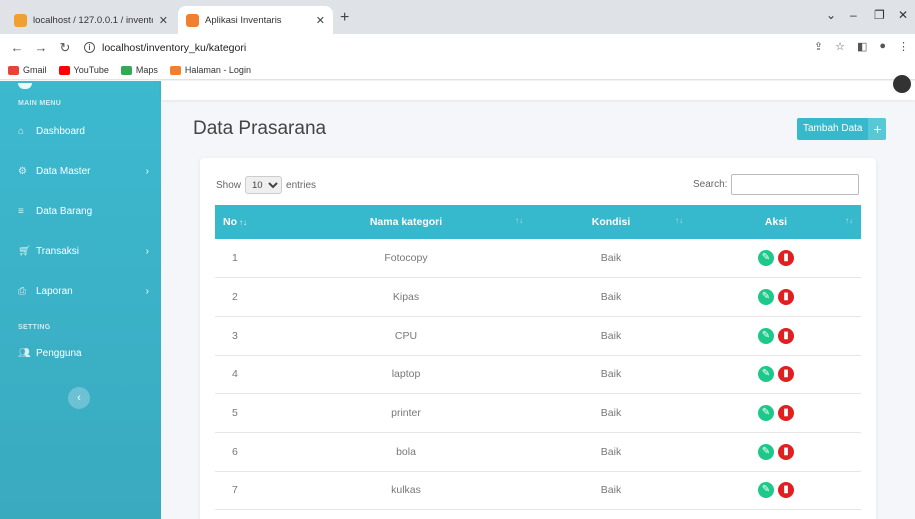  What do you see at coordinates (79, 398) in the screenshot?
I see `sidebar-collapse-button: ‹` at bounding box center [79, 398].